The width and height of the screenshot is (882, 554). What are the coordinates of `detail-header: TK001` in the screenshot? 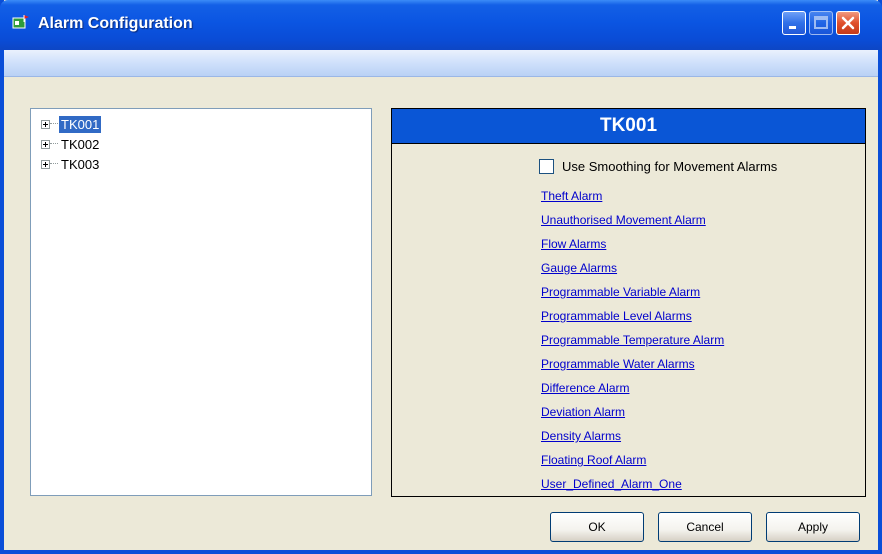 It's located at (628, 126).